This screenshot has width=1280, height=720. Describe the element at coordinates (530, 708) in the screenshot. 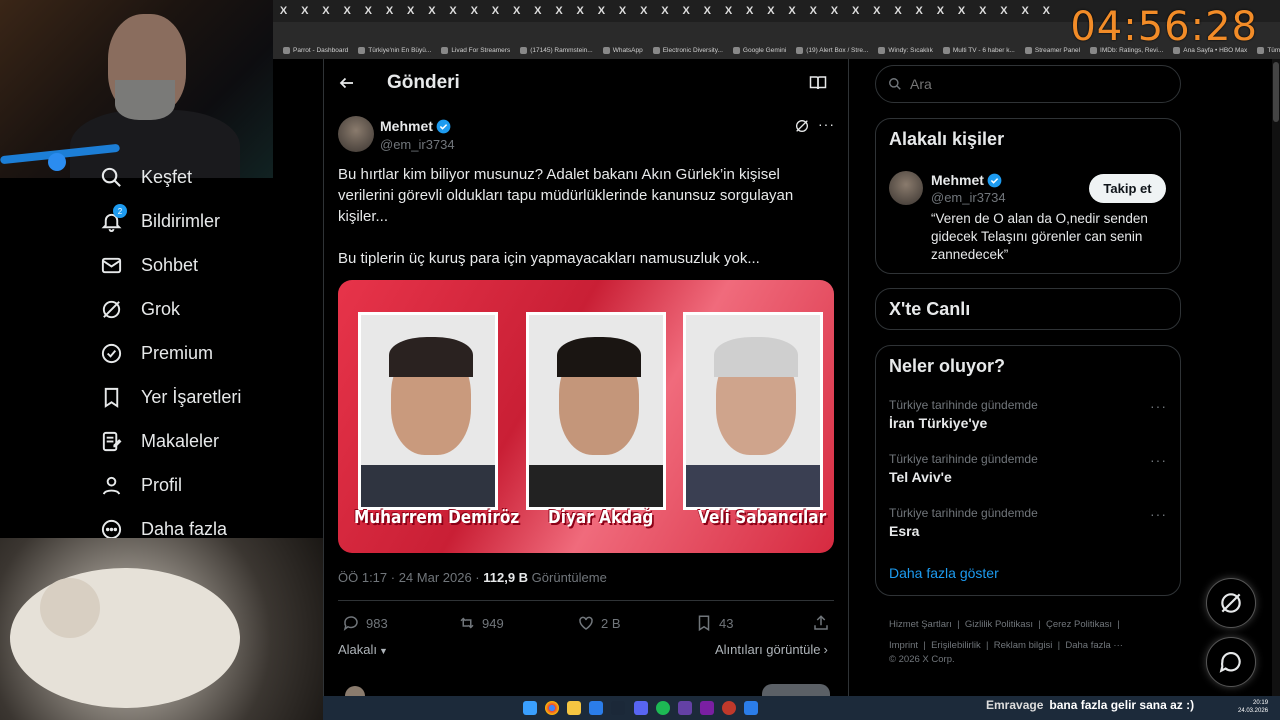

I see `windows-start-icon` at that location.